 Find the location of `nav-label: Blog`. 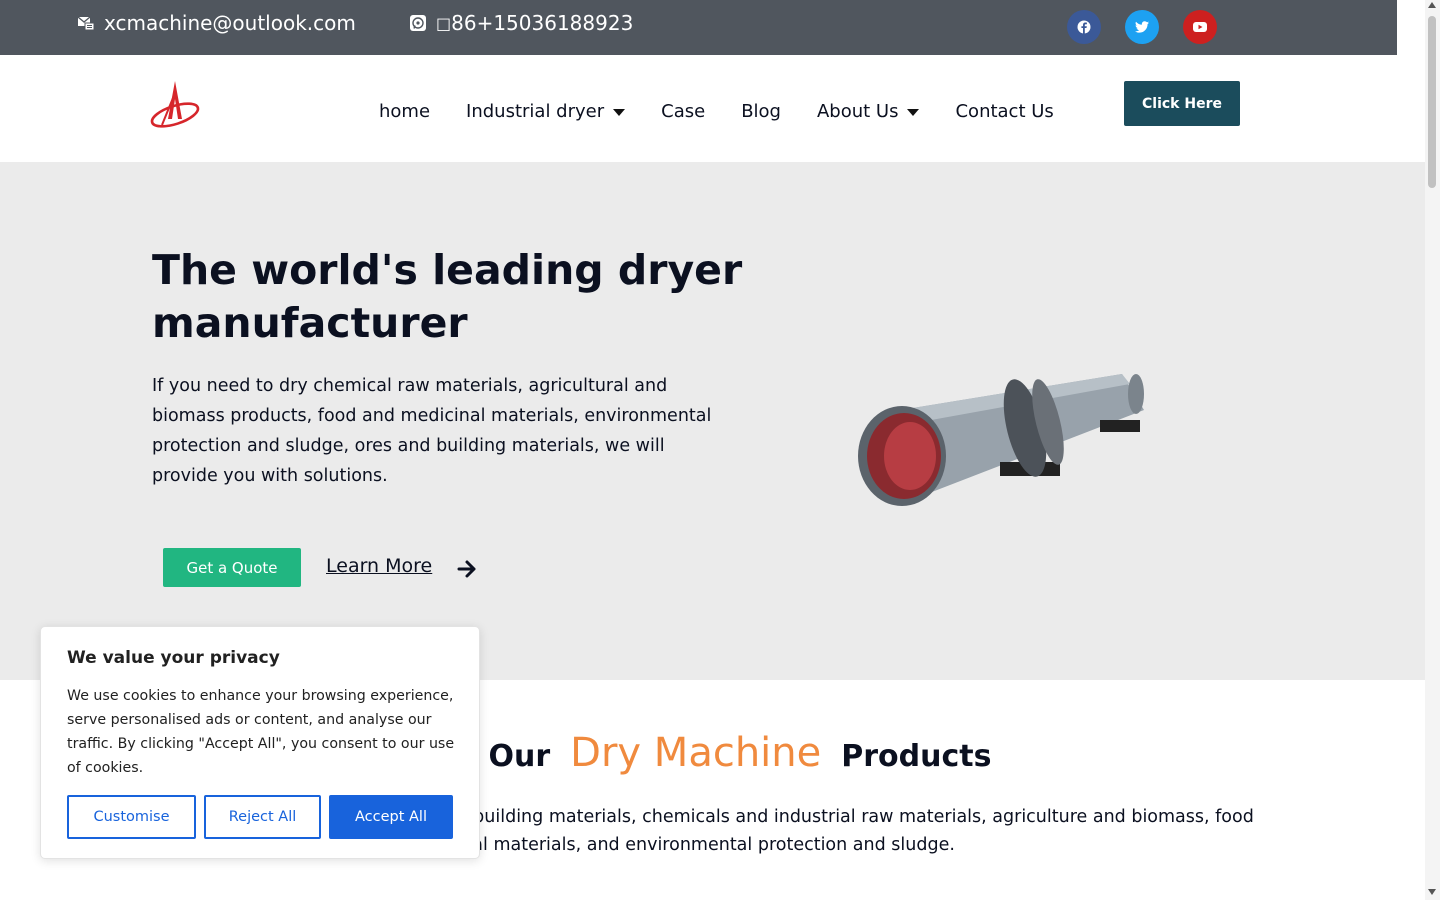

nav-label: Blog is located at coordinates (761, 111).